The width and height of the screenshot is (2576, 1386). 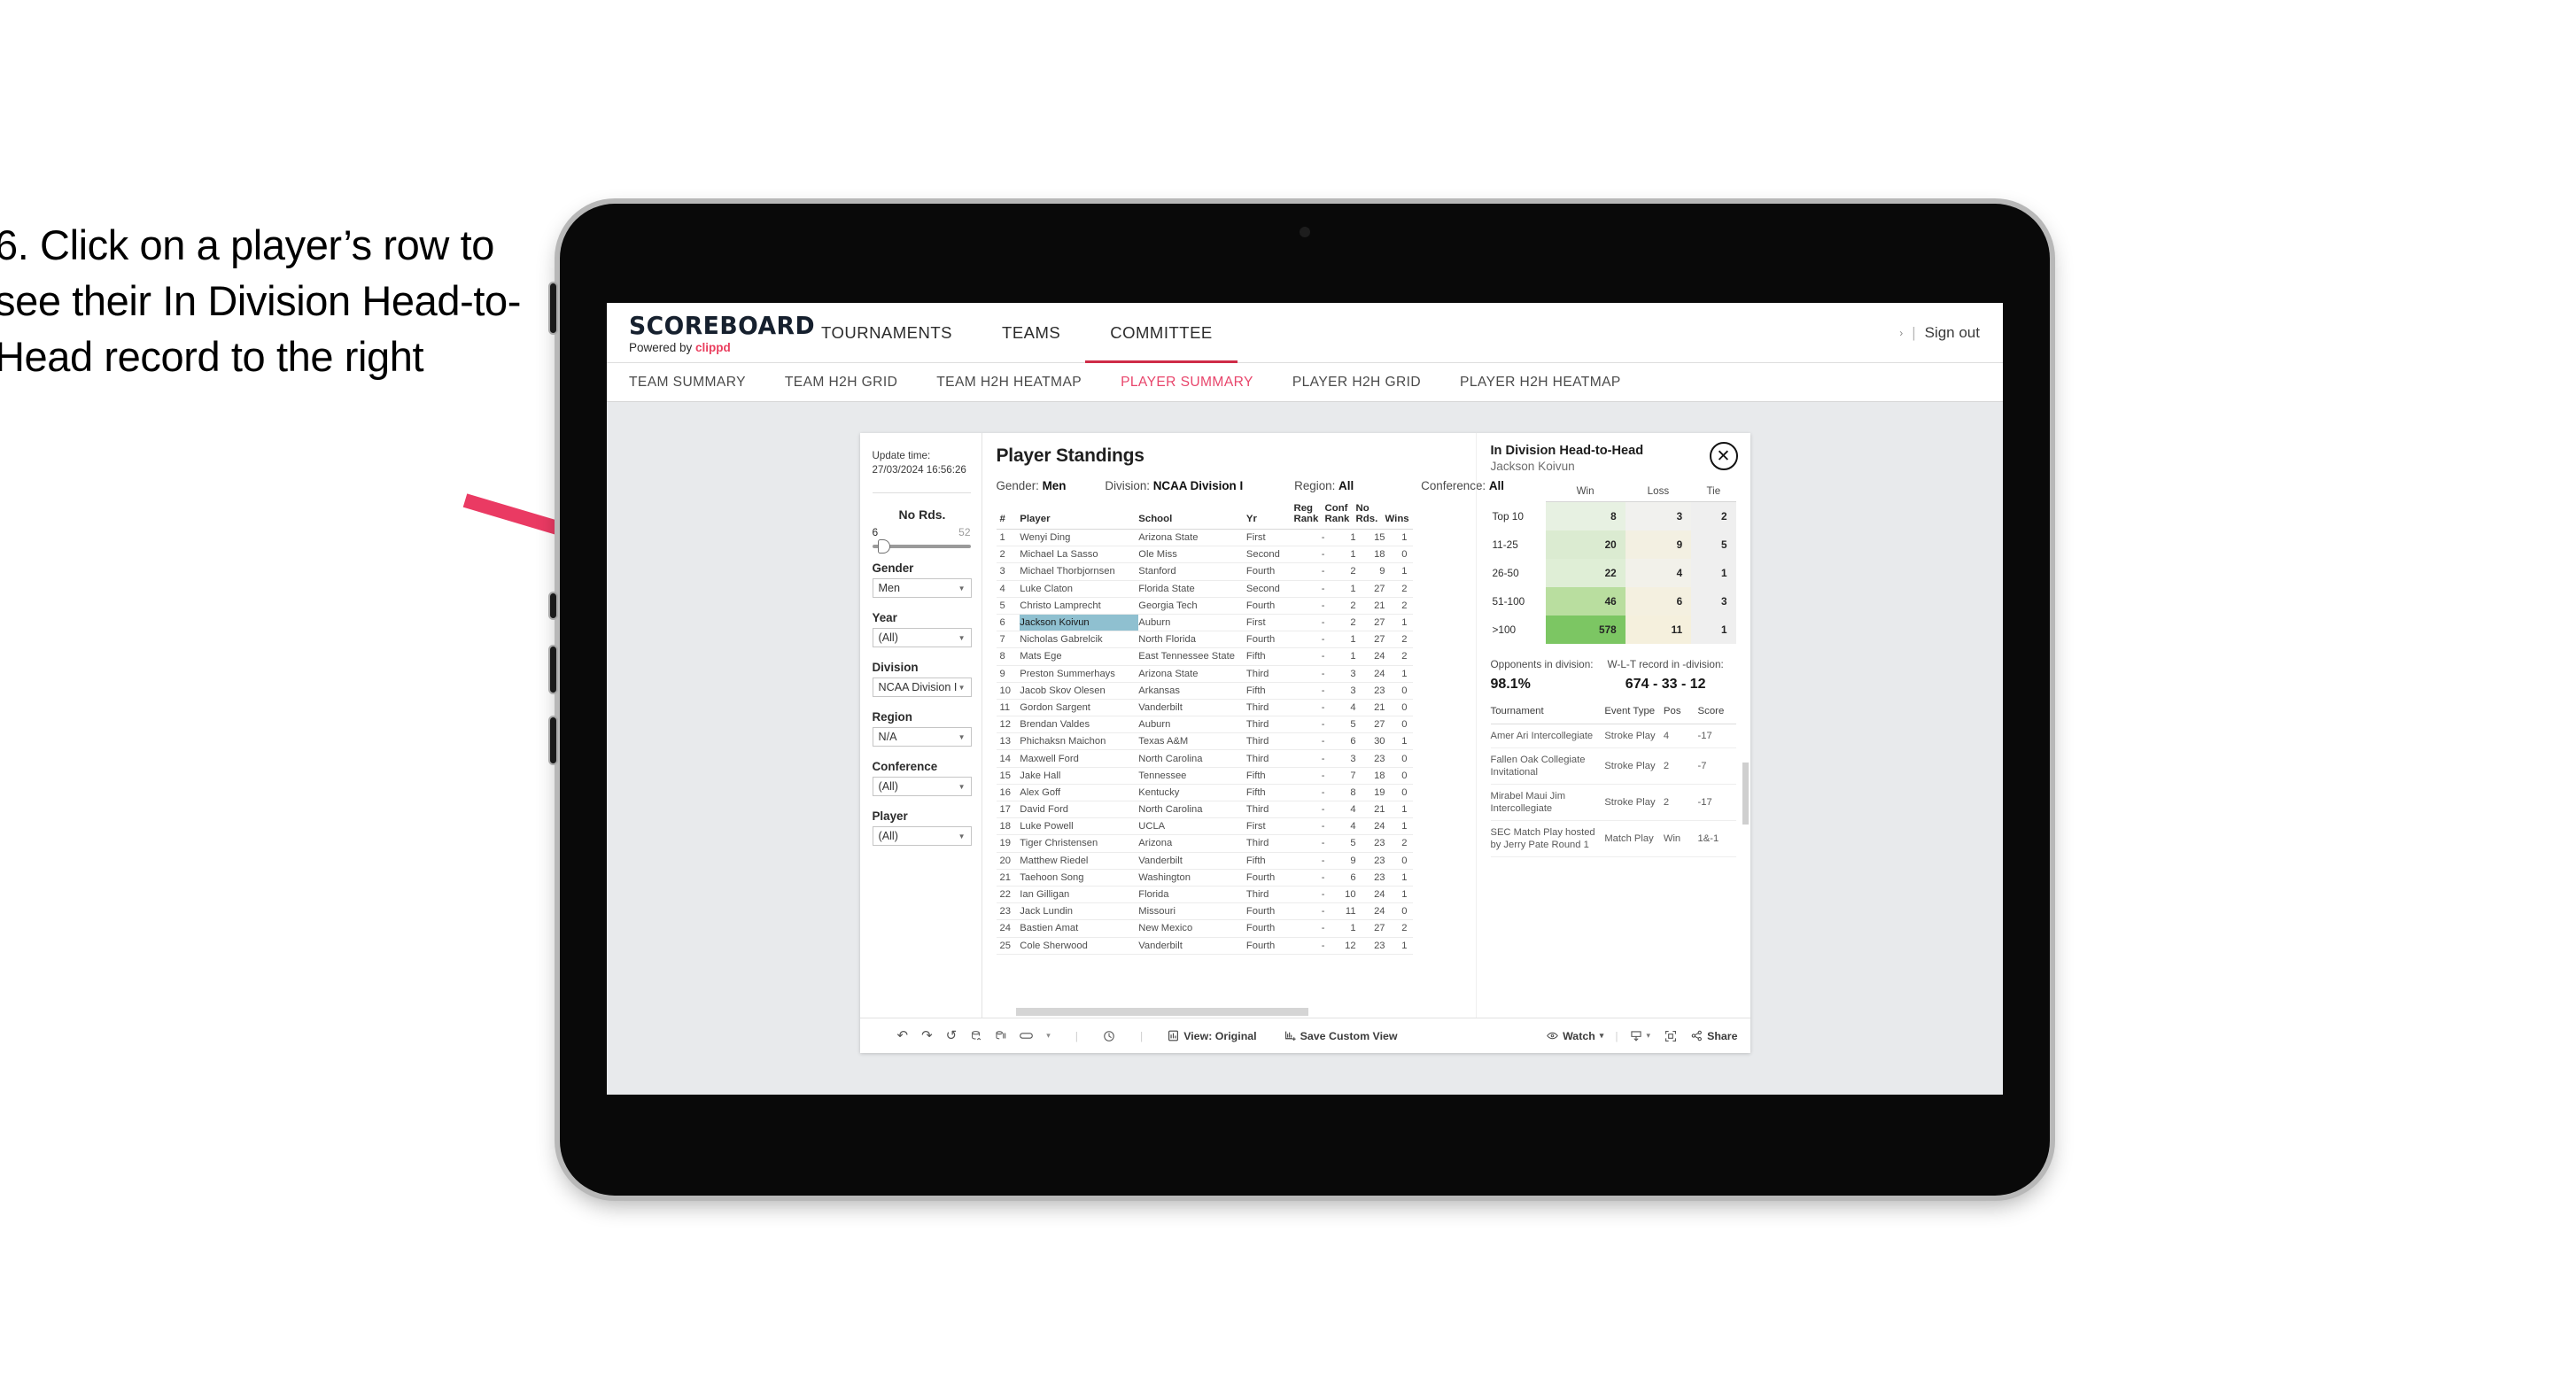 I want to click on header-right-controls: › | Sign out, so click(x=1951, y=333).